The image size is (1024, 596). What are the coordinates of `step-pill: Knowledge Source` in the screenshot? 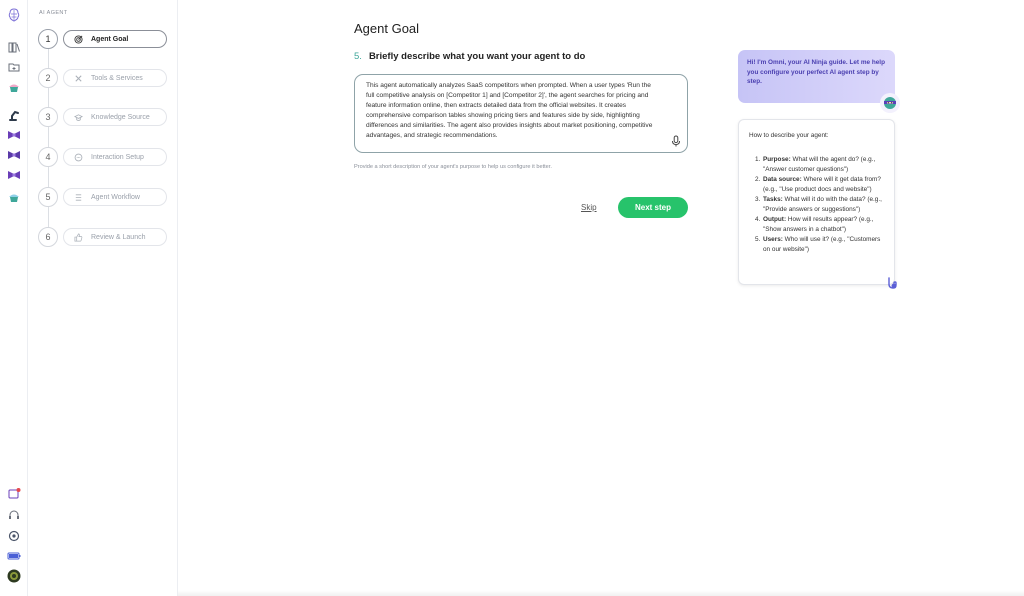 It's located at (115, 117).